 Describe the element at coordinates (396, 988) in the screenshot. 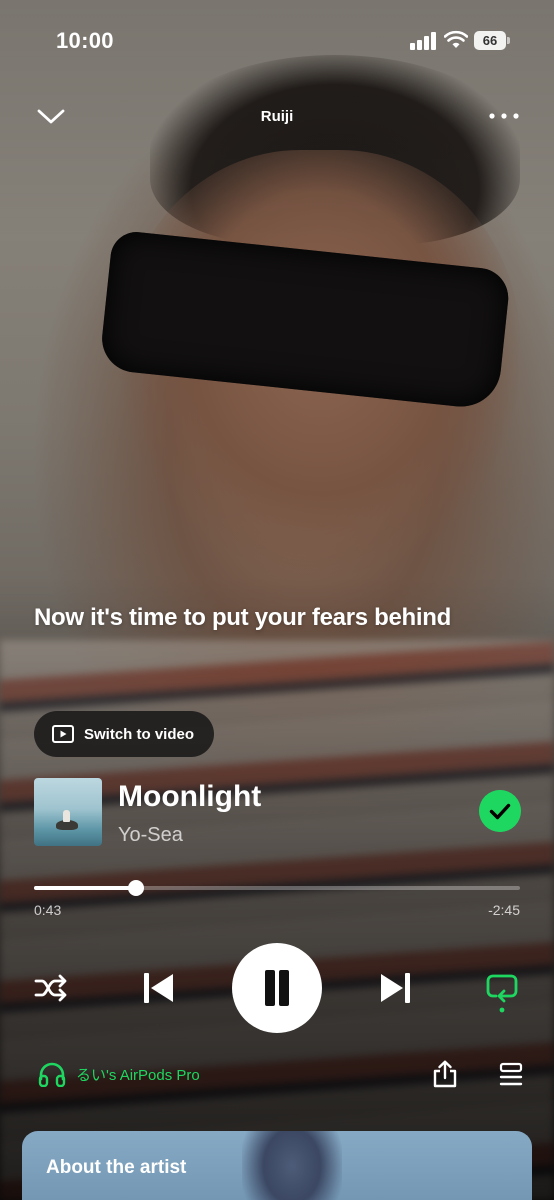

I see `skip-next-icon` at that location.